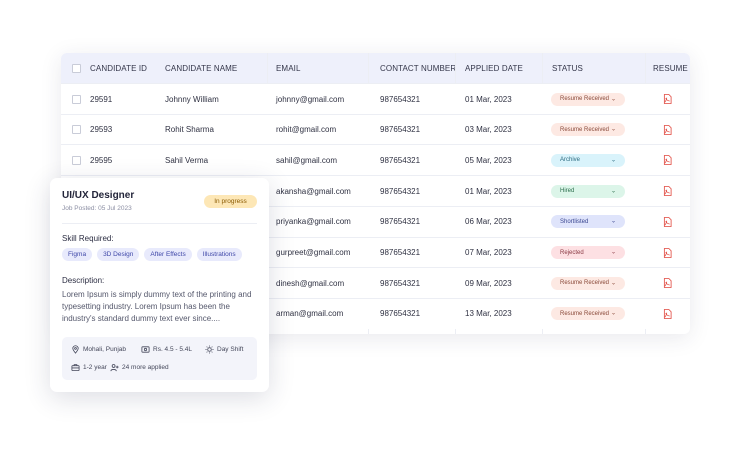 The width and height of the screenshot is (752, 449). I want to click on description-label: Description:, so click(83, 280).